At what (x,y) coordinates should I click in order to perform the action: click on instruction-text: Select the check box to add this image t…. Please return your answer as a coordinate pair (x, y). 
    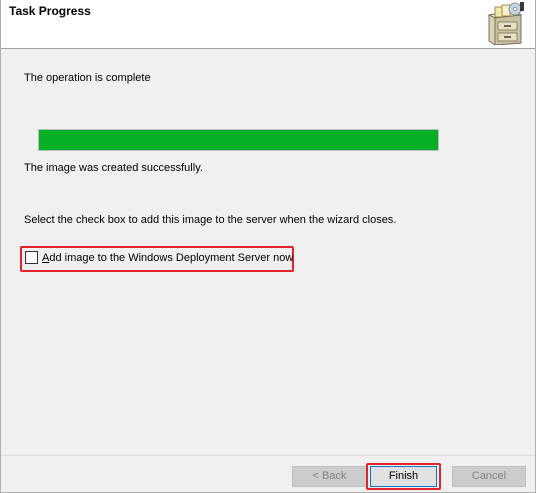
    Looking at the image, I should click on (210, 220).